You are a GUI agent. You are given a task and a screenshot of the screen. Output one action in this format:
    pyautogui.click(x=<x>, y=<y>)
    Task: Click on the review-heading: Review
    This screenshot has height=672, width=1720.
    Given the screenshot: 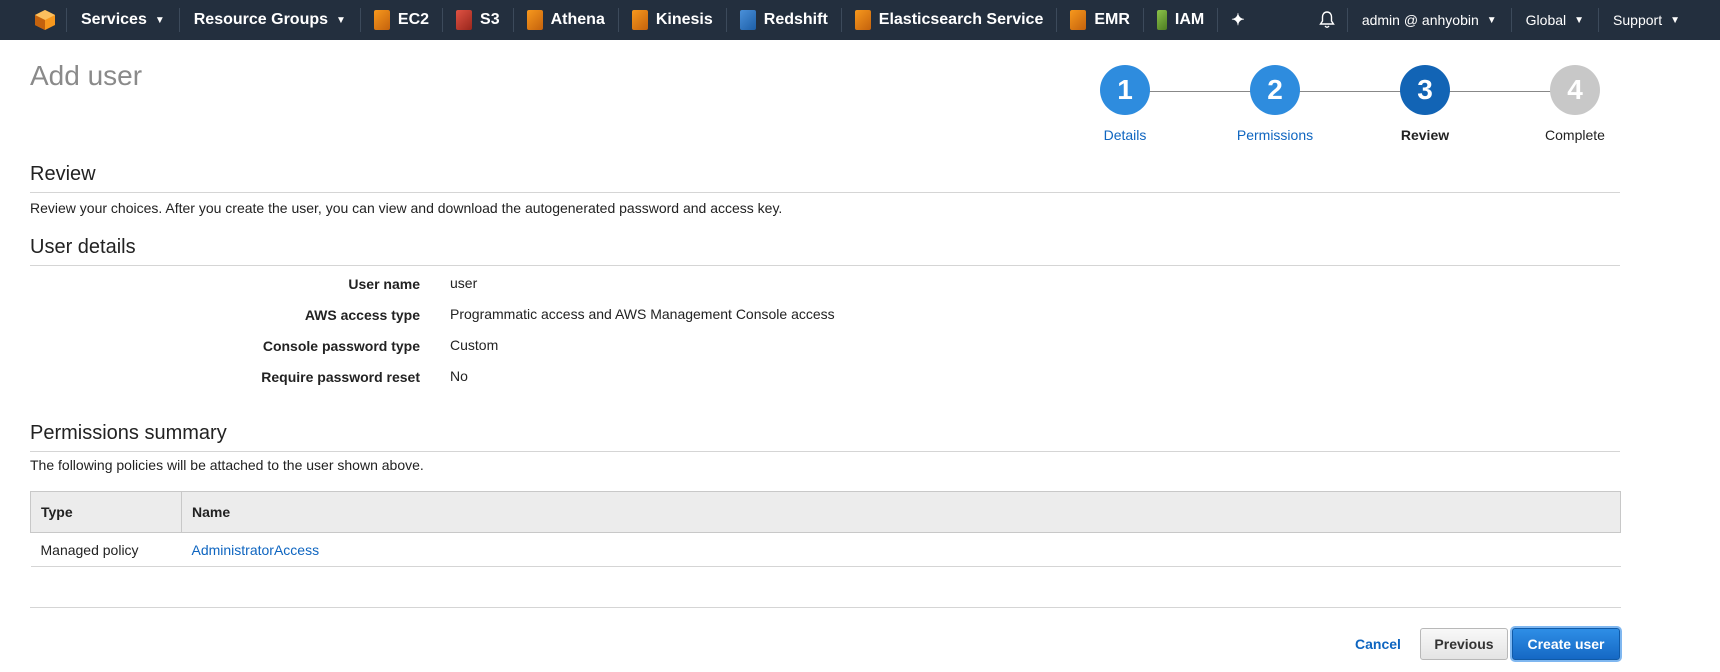 What is the action you would take?
    pyautogui.click(x=825, y=178)
    